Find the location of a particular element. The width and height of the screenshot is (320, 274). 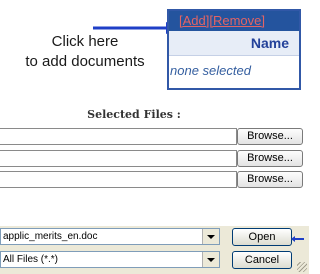

file-type-combo: All Files (*.*) is located at coordinates (110, 259).